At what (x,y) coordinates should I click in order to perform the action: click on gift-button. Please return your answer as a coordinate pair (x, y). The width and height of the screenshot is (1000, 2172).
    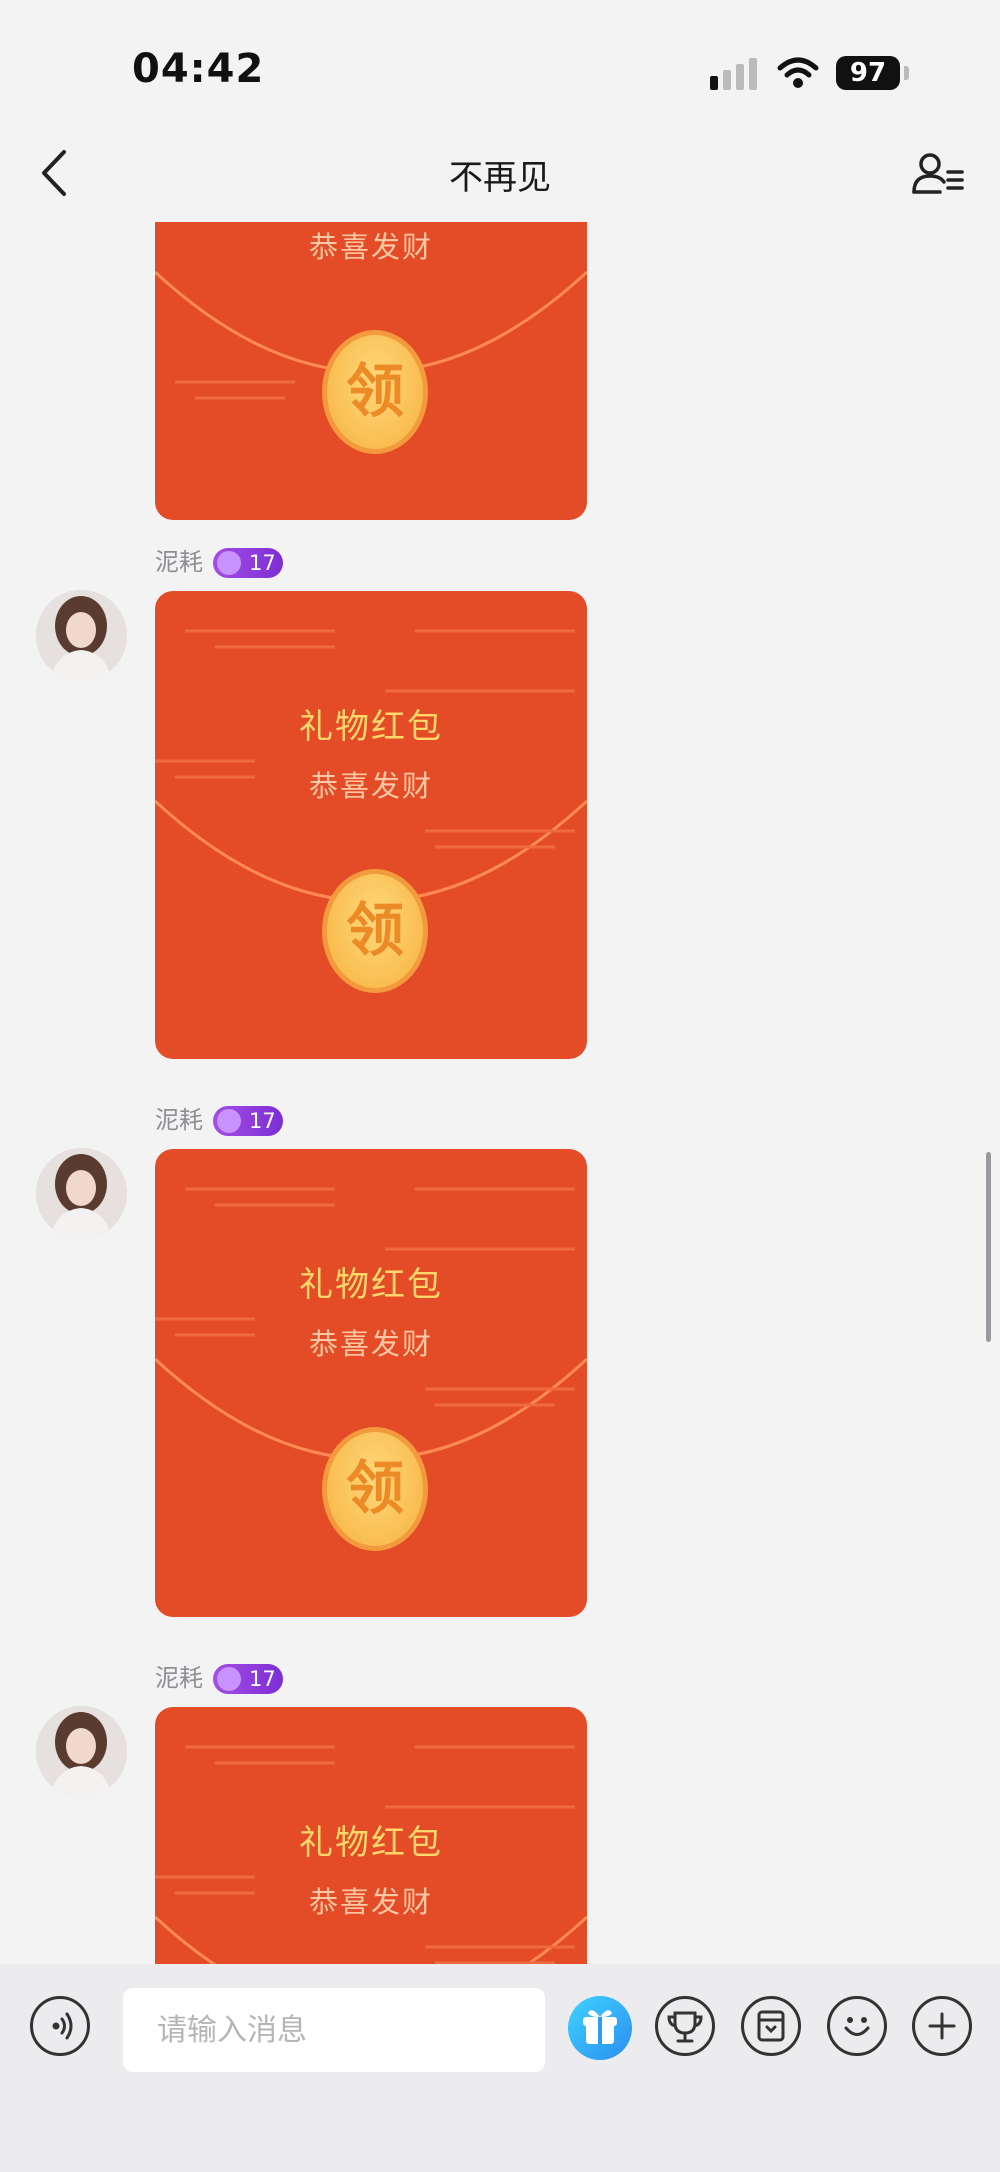
    Looking at the image, I should click on (600, 2028).